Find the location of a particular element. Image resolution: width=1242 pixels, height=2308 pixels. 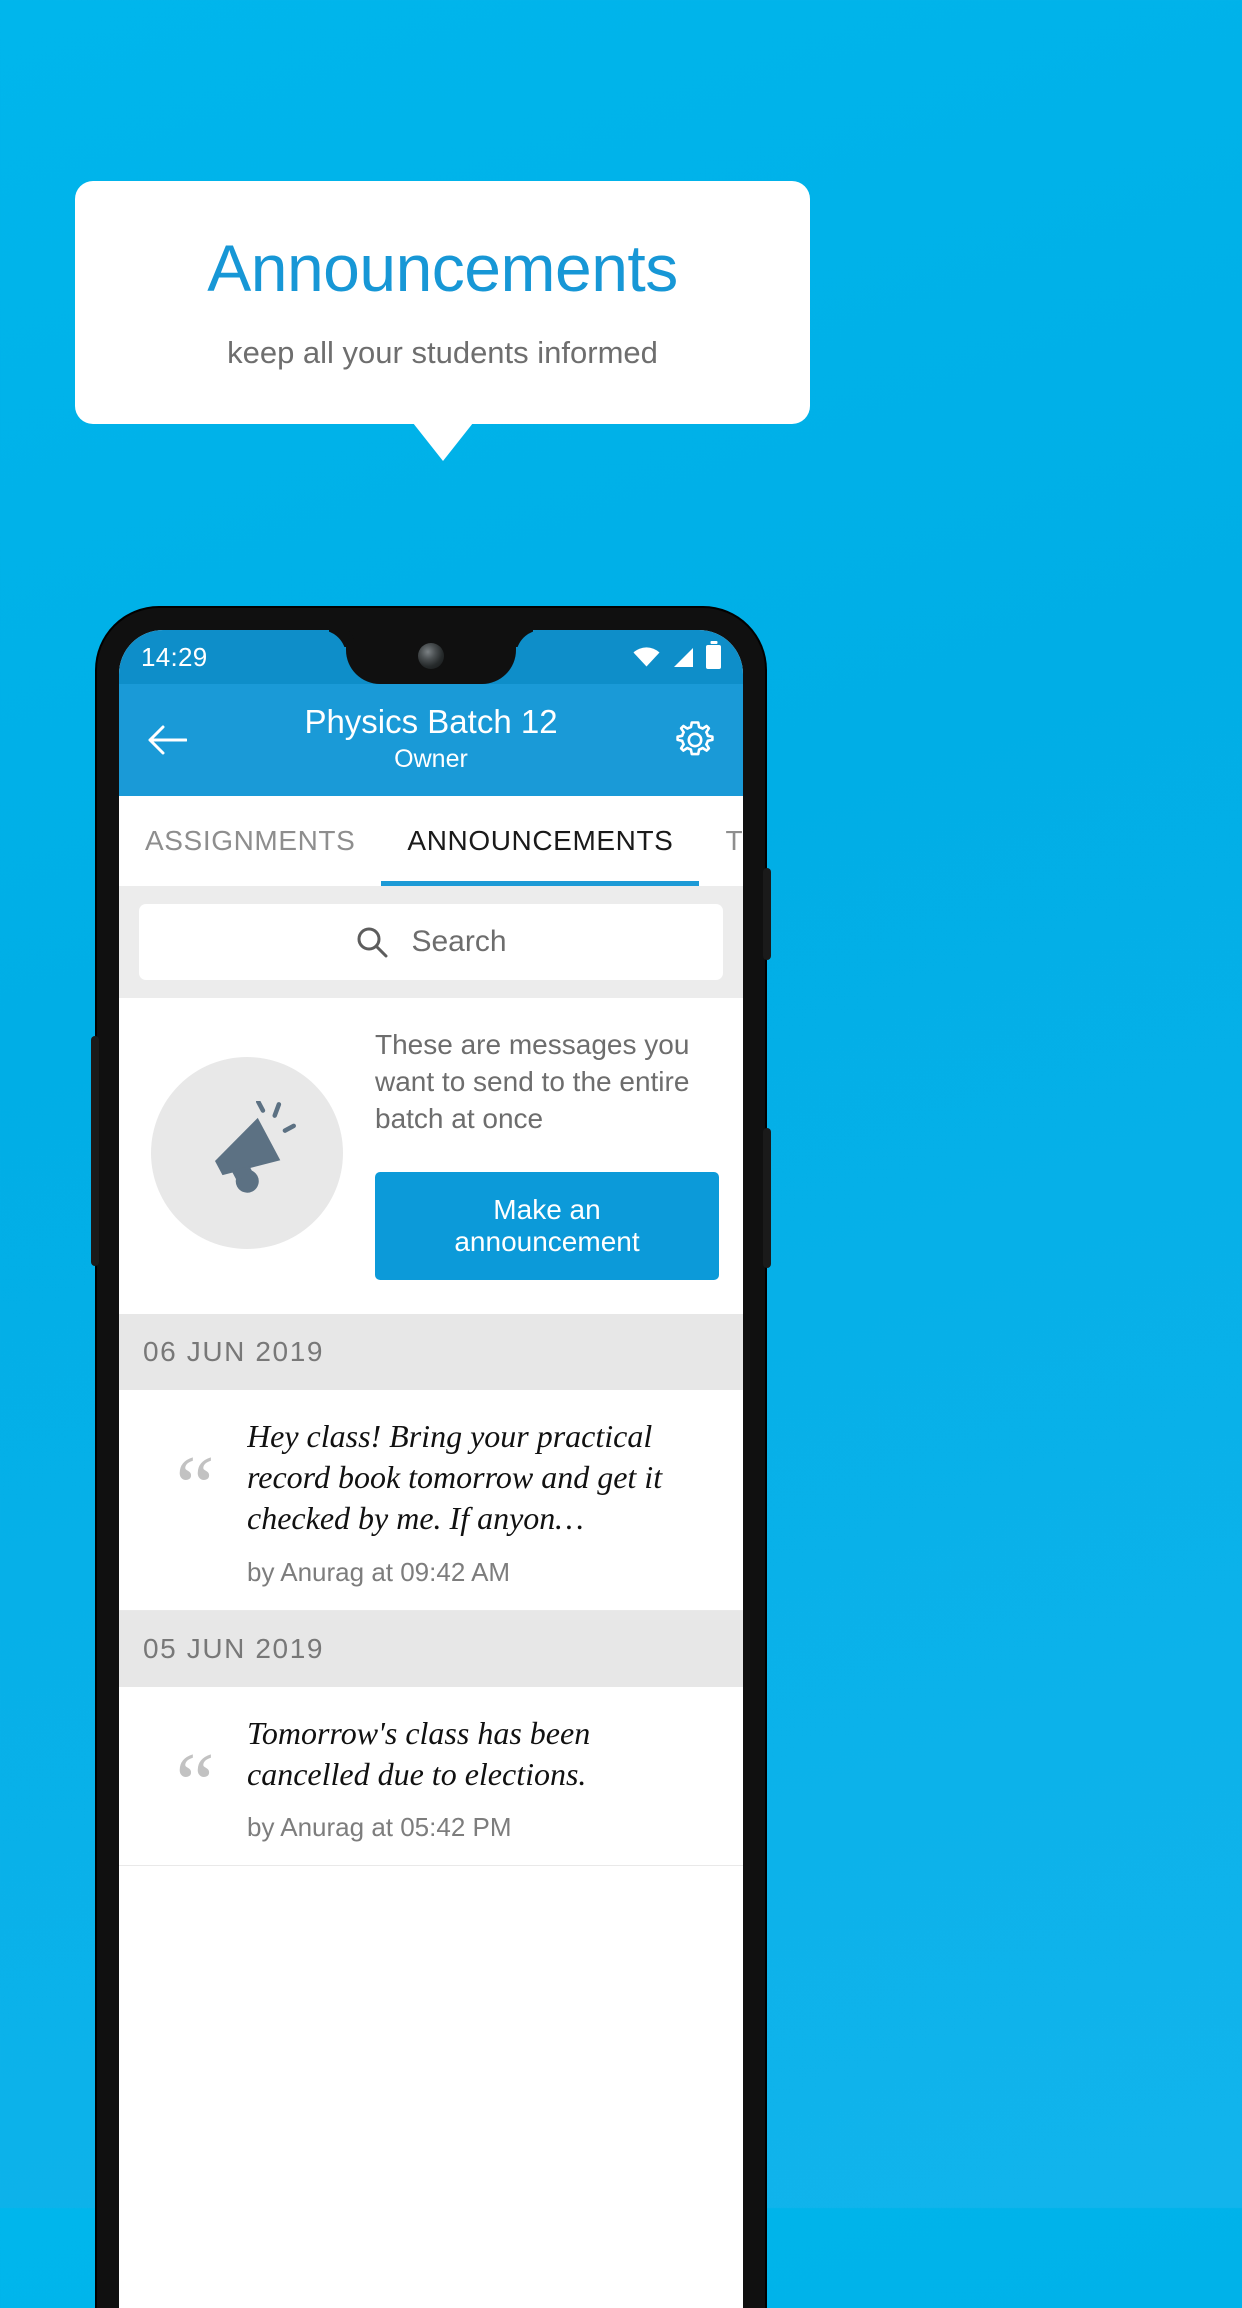

promo-subtitle: keep all your students informed is located at coordinates (442, 353).